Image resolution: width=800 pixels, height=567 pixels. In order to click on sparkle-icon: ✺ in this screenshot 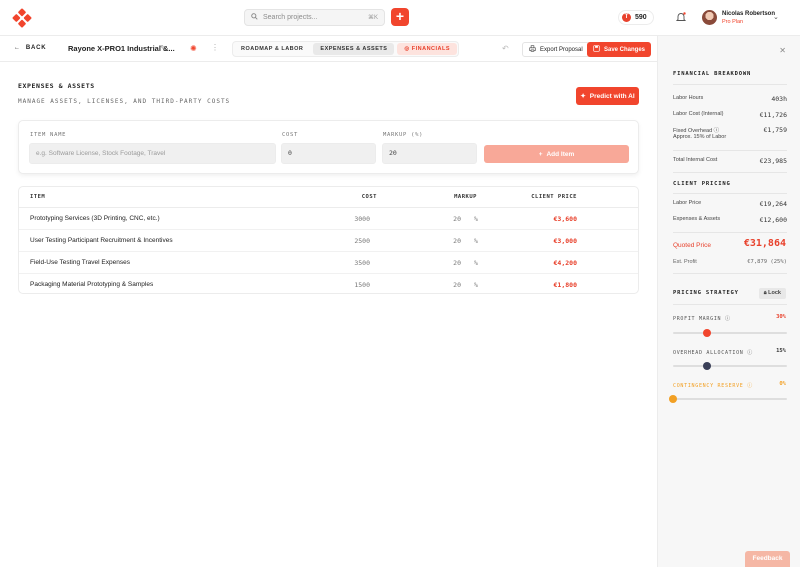, I will do `click(193, 48)`.